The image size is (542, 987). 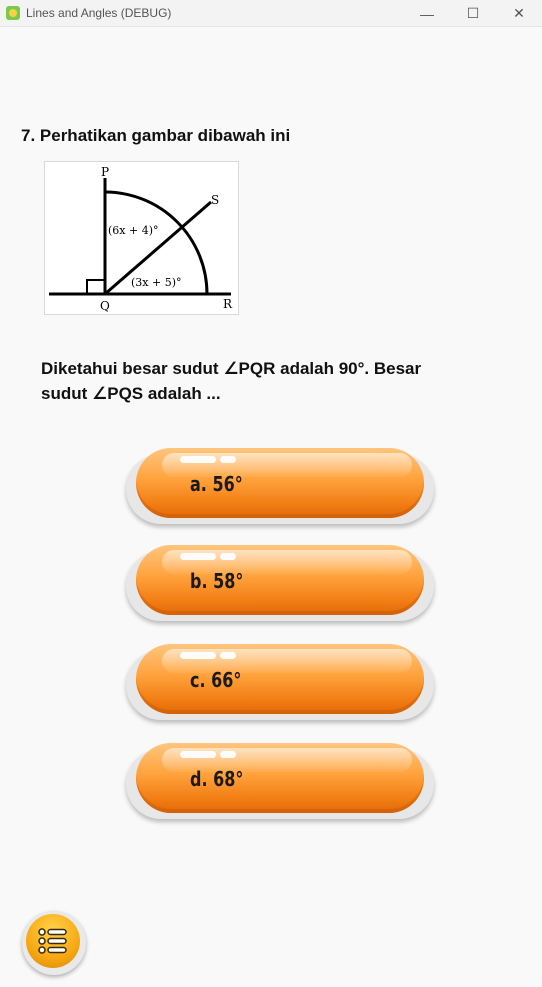 What do you see at coordinates (280, 580) in the screenshot?
I see `option-pill: b. 58°` at bounding box center [280, 580].